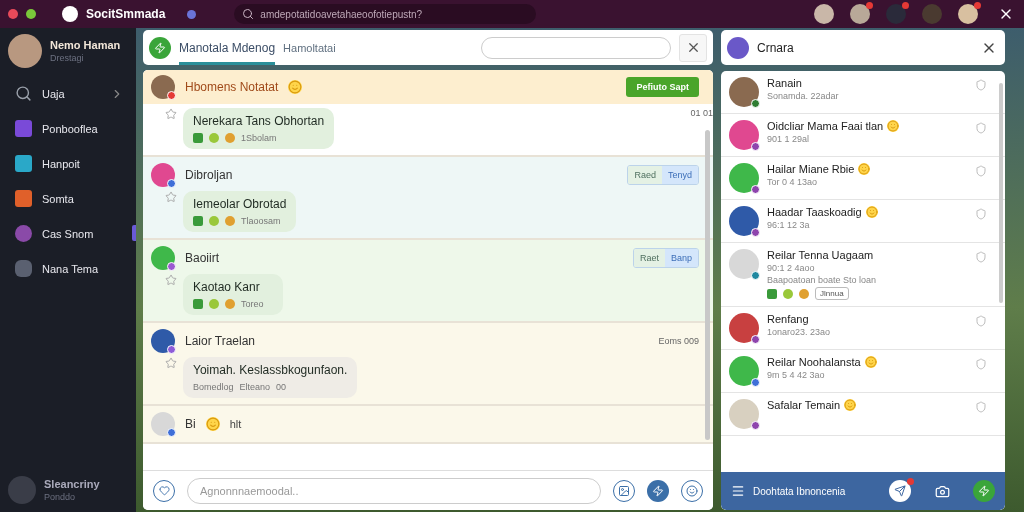  What do you see at coordinates (240, 204) in the screenshot?
I see `message-text: Iemeolar Obrotad` at bounding box center [240, 204].